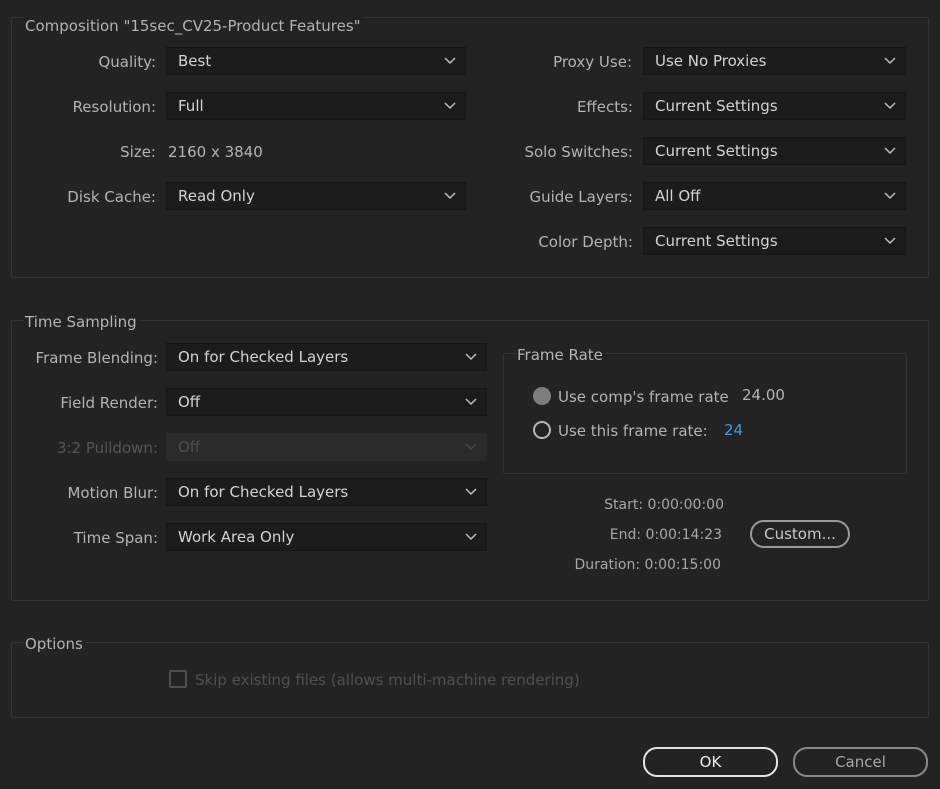  Describe the element at coordinates (109, 403) in the screenshot. I see `field-render-label: Field Render:` at that location.